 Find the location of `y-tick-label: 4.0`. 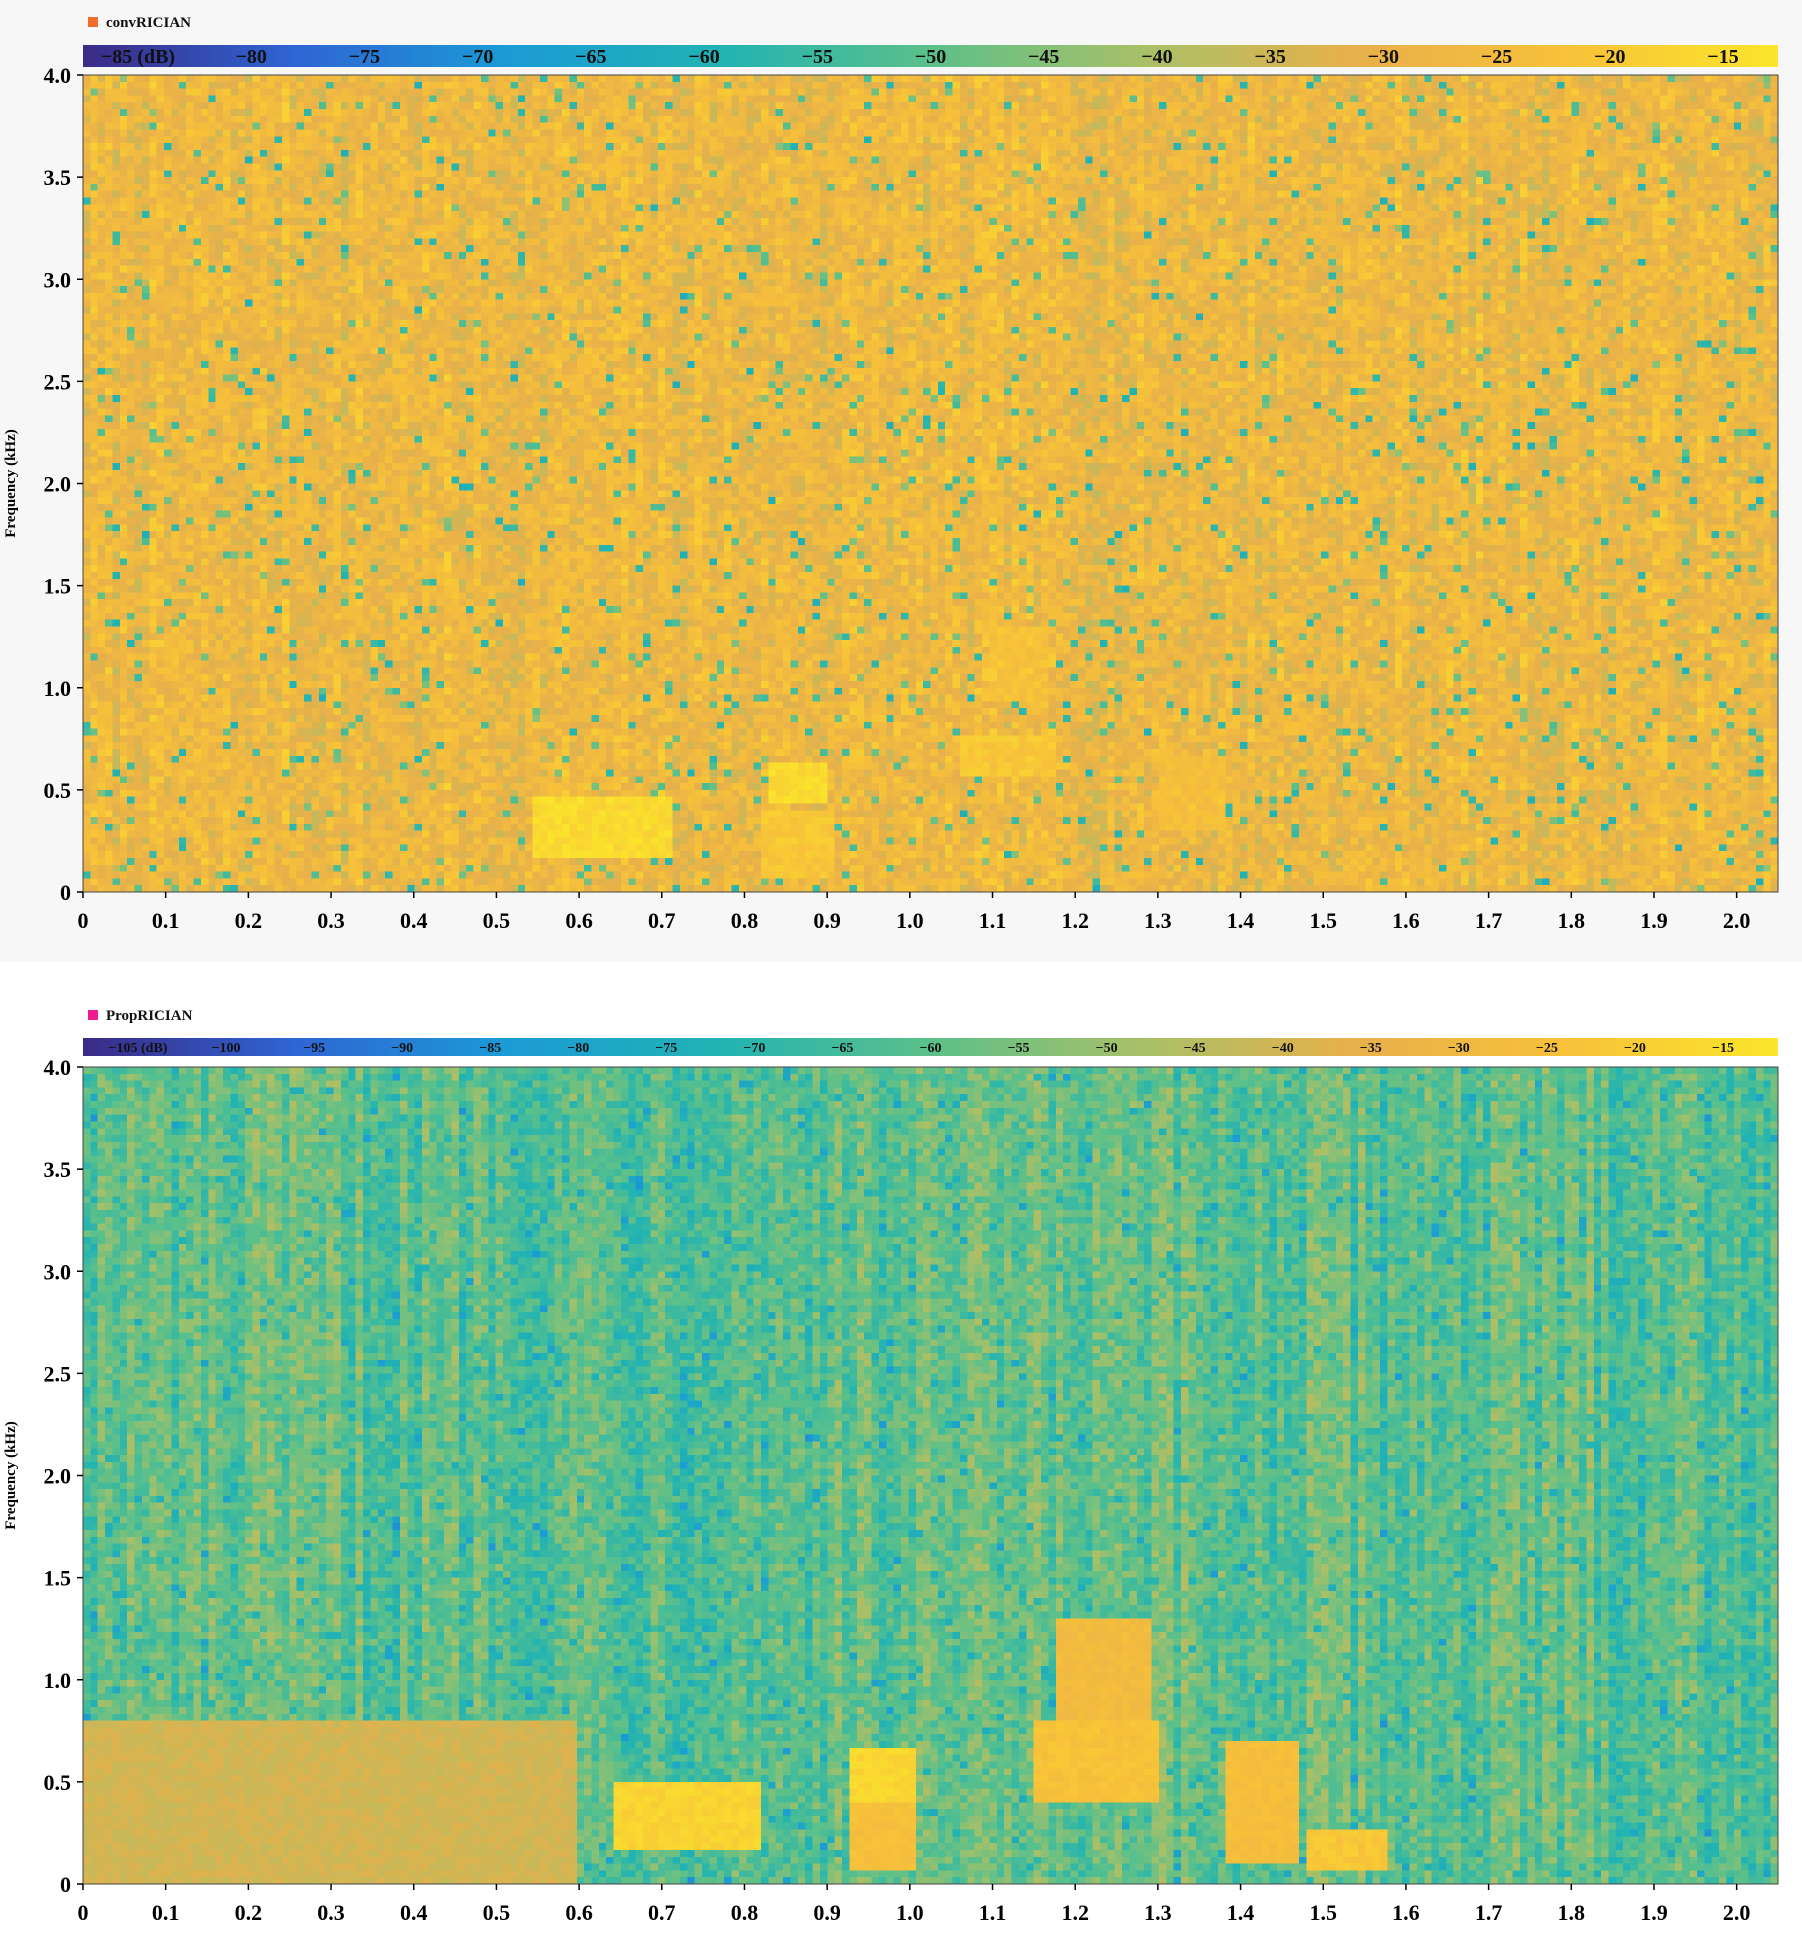

y-tick-label: 4.0 is located at coordinates (58, 75).